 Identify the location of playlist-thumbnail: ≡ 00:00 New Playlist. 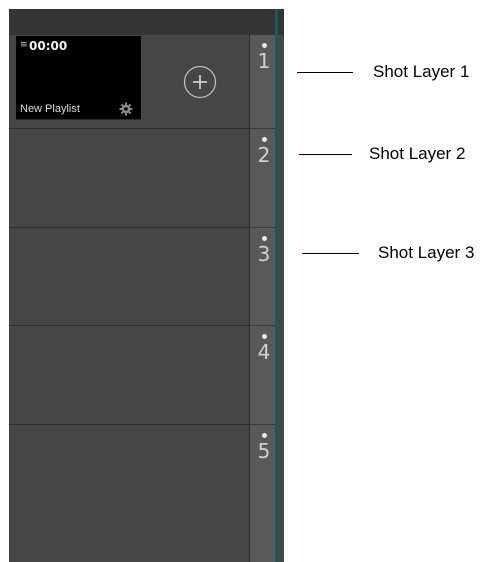
(78, 78).